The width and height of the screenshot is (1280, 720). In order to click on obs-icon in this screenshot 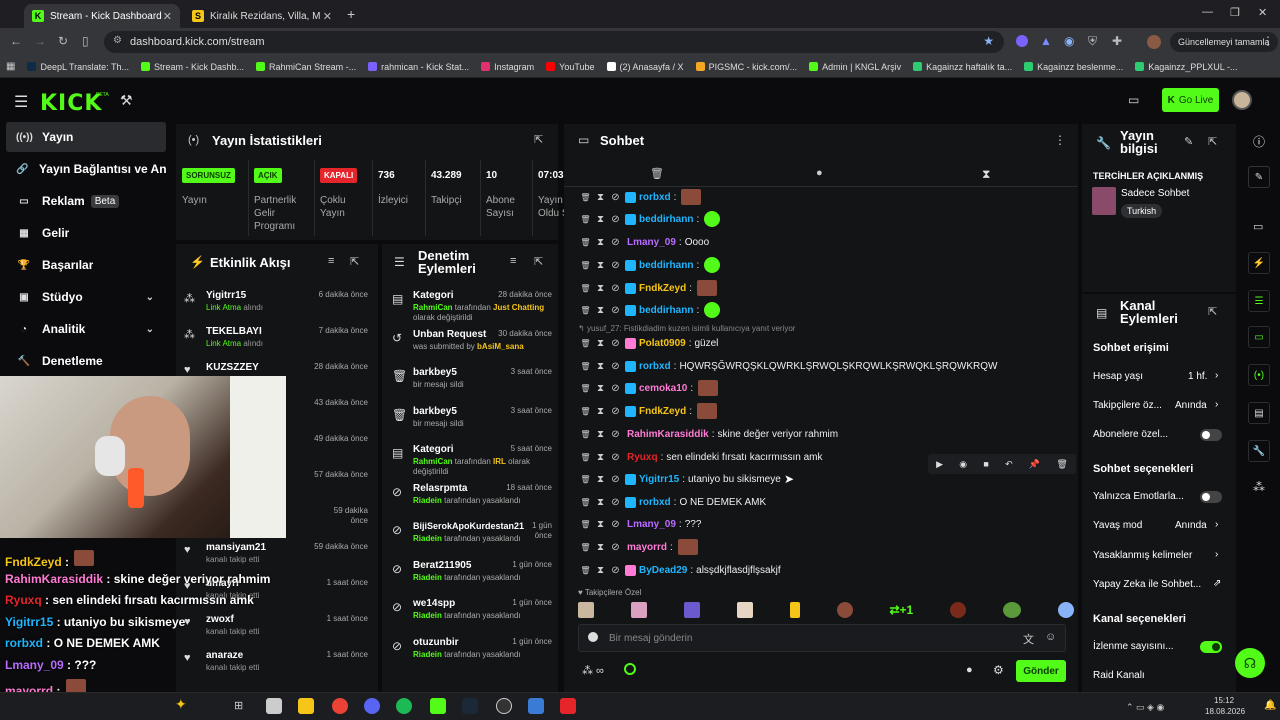, I will do `click(504, 706)`.